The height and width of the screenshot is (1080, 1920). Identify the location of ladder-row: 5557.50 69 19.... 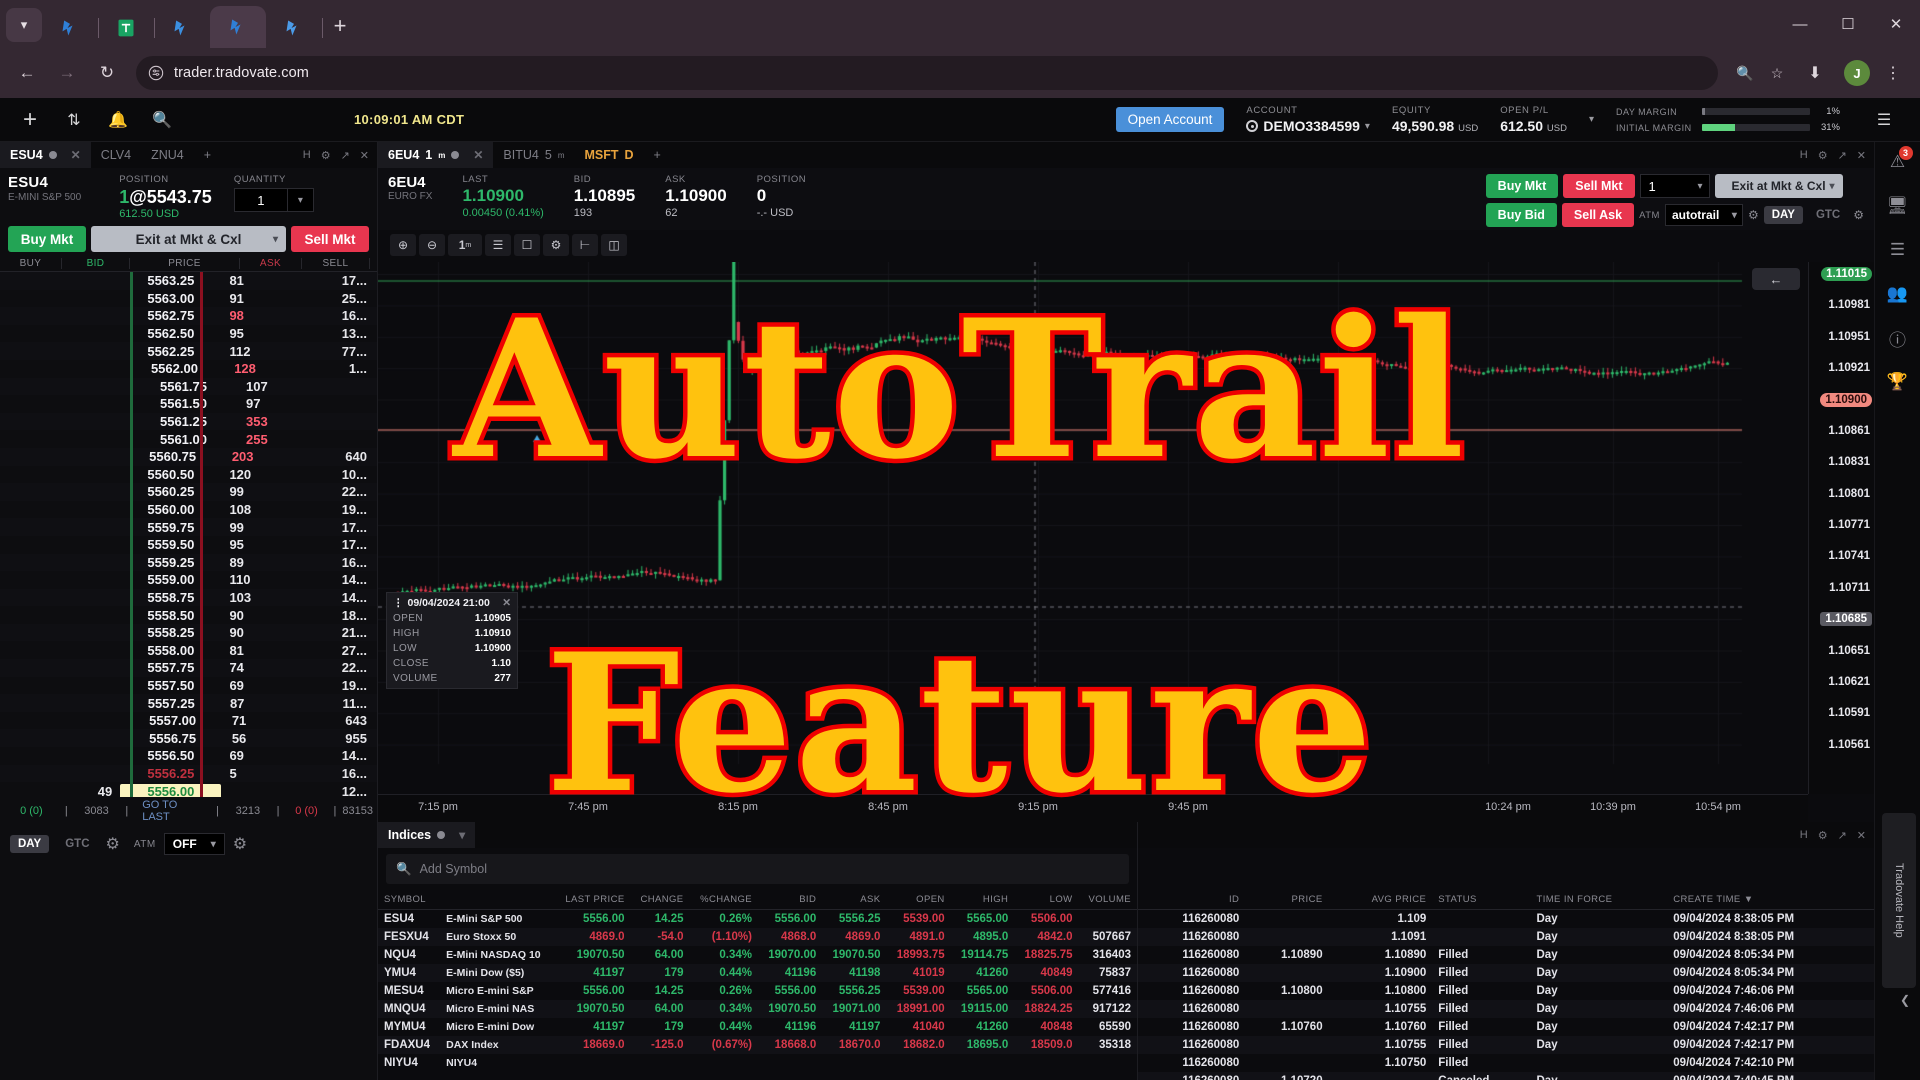
(188, 686).